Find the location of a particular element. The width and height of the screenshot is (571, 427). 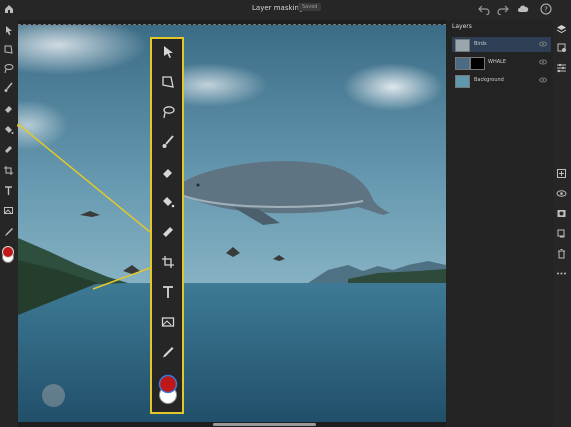

layer-properties-icon is located at coordinates (561, 47).